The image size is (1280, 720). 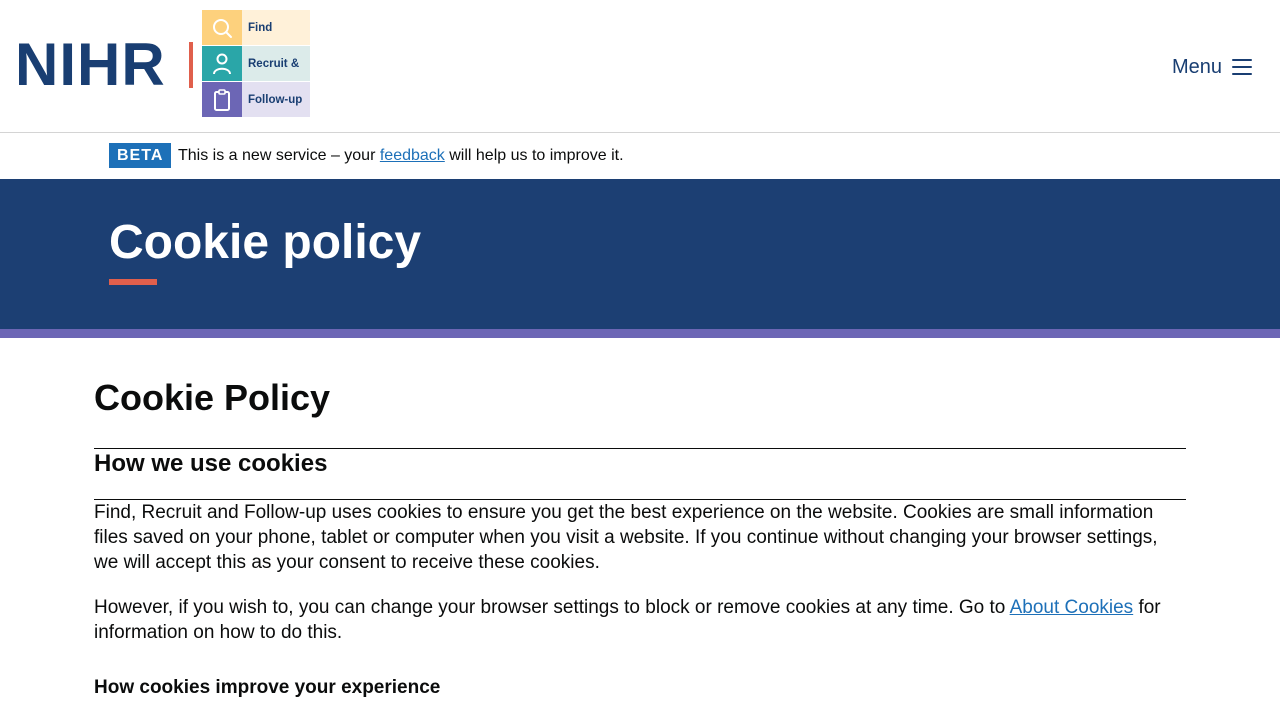 I want to click on beta-tag: BETA, so click(x=140, y=155).